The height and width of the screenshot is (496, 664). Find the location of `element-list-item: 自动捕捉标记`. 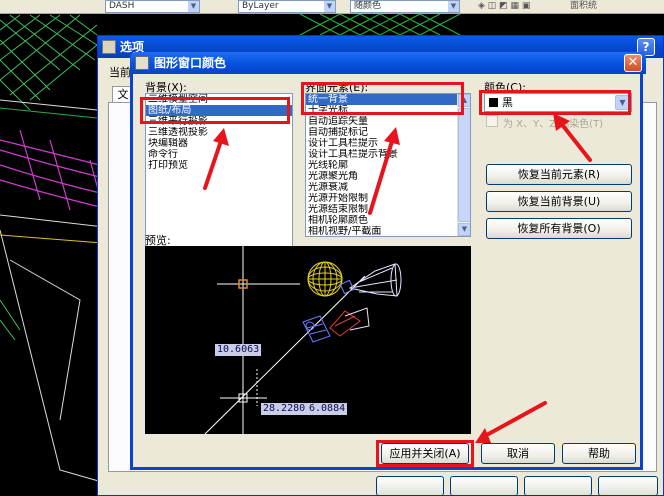

element-list-item: 自动捕捉标记 is located at coordinates (381, 132).